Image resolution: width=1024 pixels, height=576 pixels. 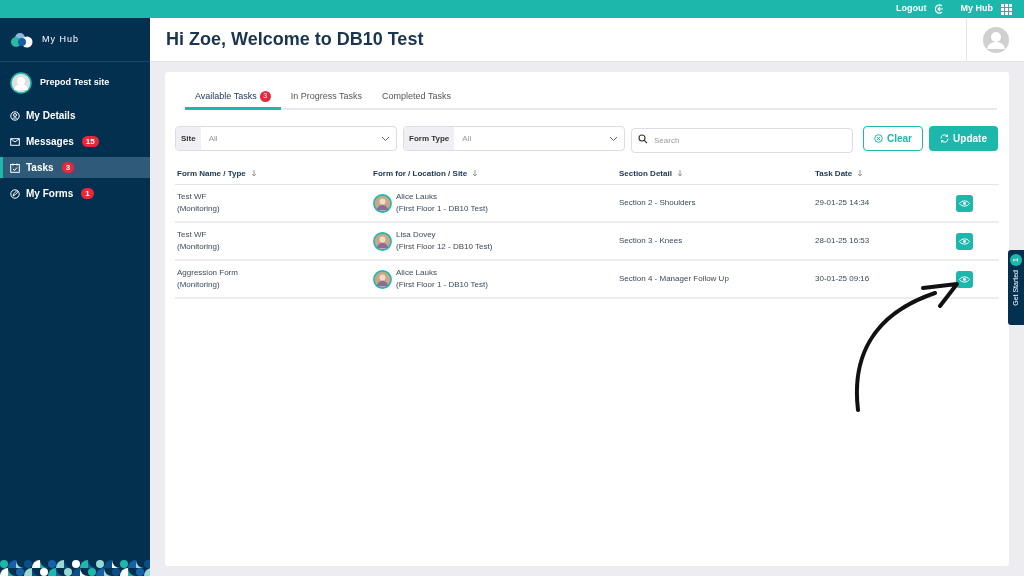 What do you see at coordinates (429, 138) in the screenshot?
I see `select-label: Form Type` at bounding box center [429, 138].